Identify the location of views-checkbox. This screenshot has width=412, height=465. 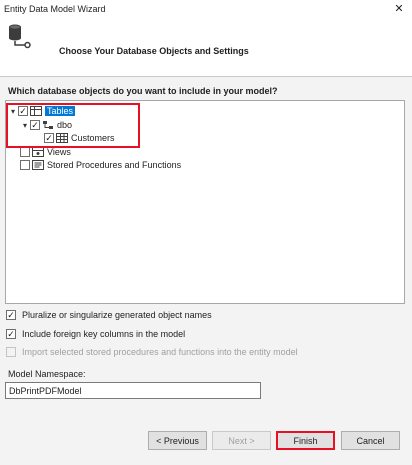
(25, 152).